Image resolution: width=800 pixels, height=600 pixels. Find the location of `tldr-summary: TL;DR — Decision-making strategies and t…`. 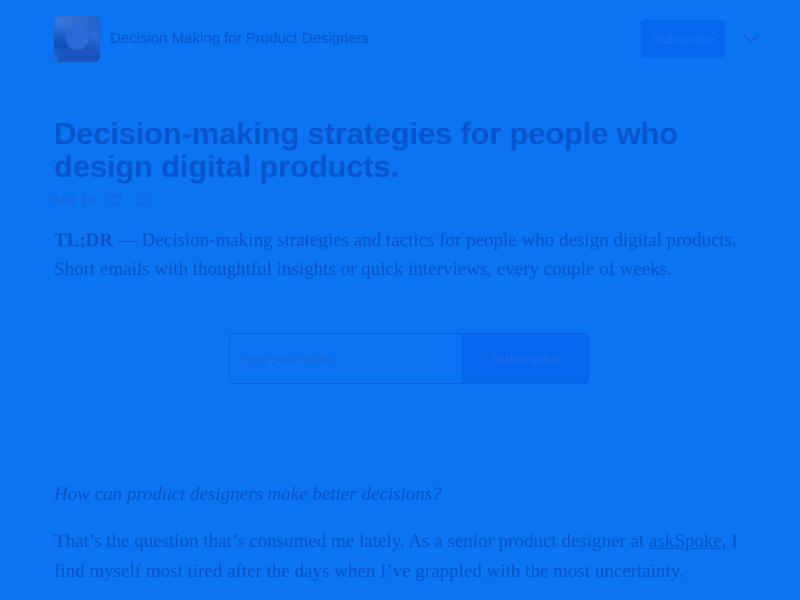

tldr-summary: TL;DR — Decision-making strategies and t… is located at coordinates (404, 255).